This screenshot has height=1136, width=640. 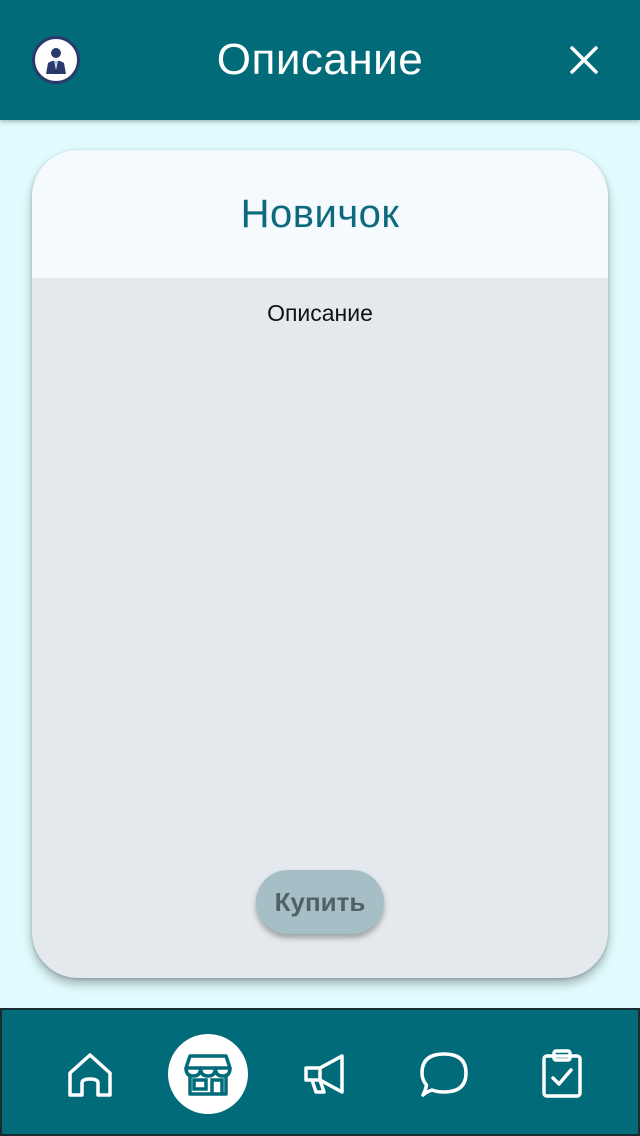 I want to click on store-icon, so click(x=208, y=1075).